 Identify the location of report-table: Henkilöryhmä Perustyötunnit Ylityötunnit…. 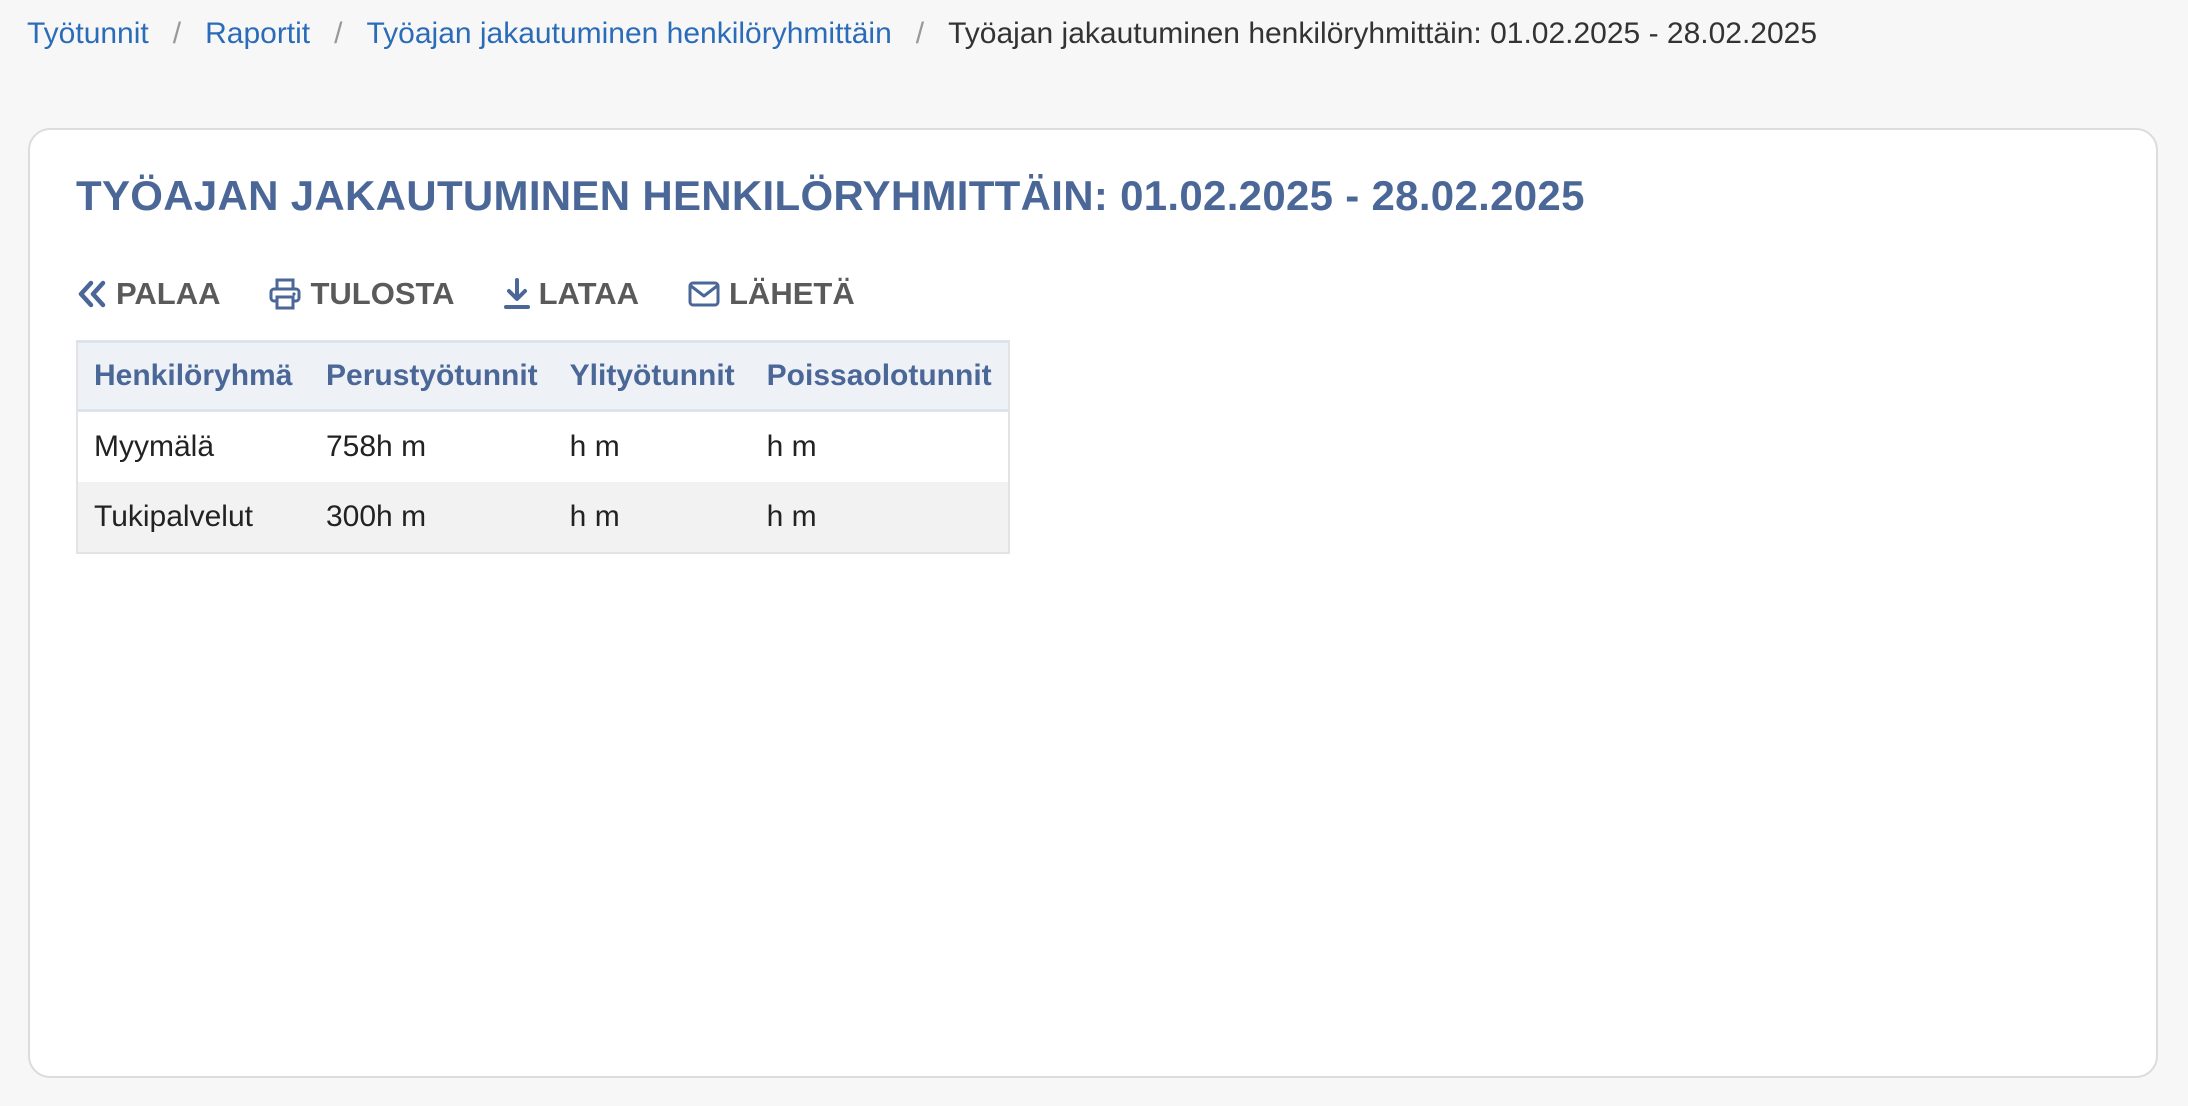
(543, 447).